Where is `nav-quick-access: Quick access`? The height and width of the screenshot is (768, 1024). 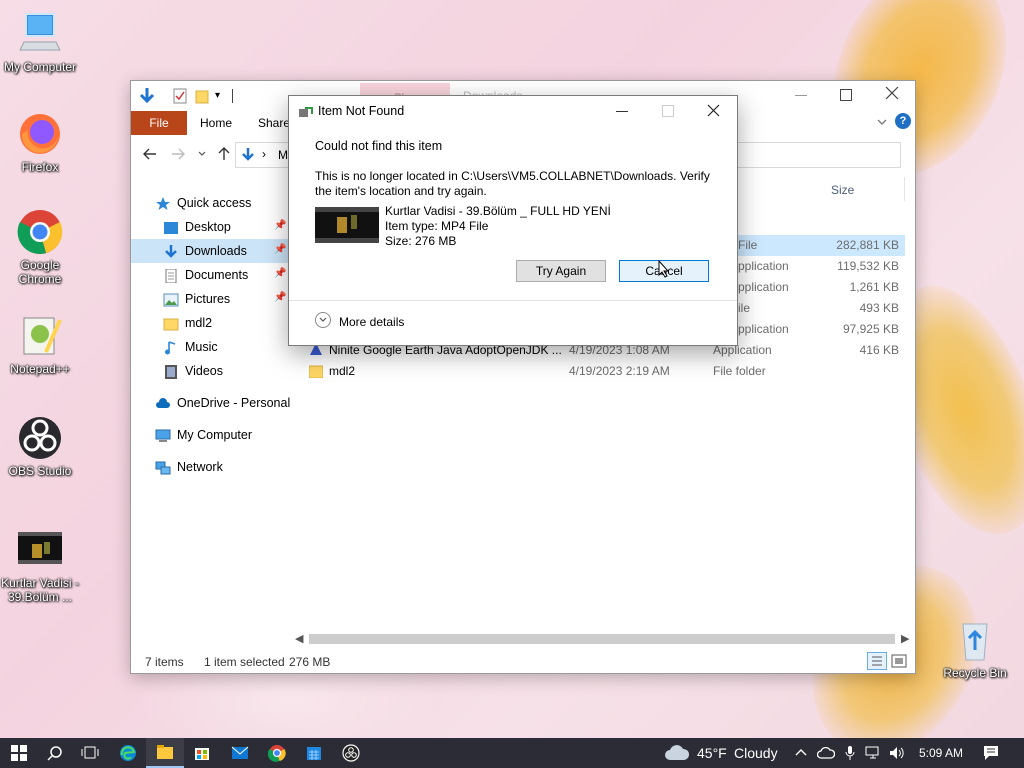 nav-quick-access: Quick access is located at coordinates (203, 203).